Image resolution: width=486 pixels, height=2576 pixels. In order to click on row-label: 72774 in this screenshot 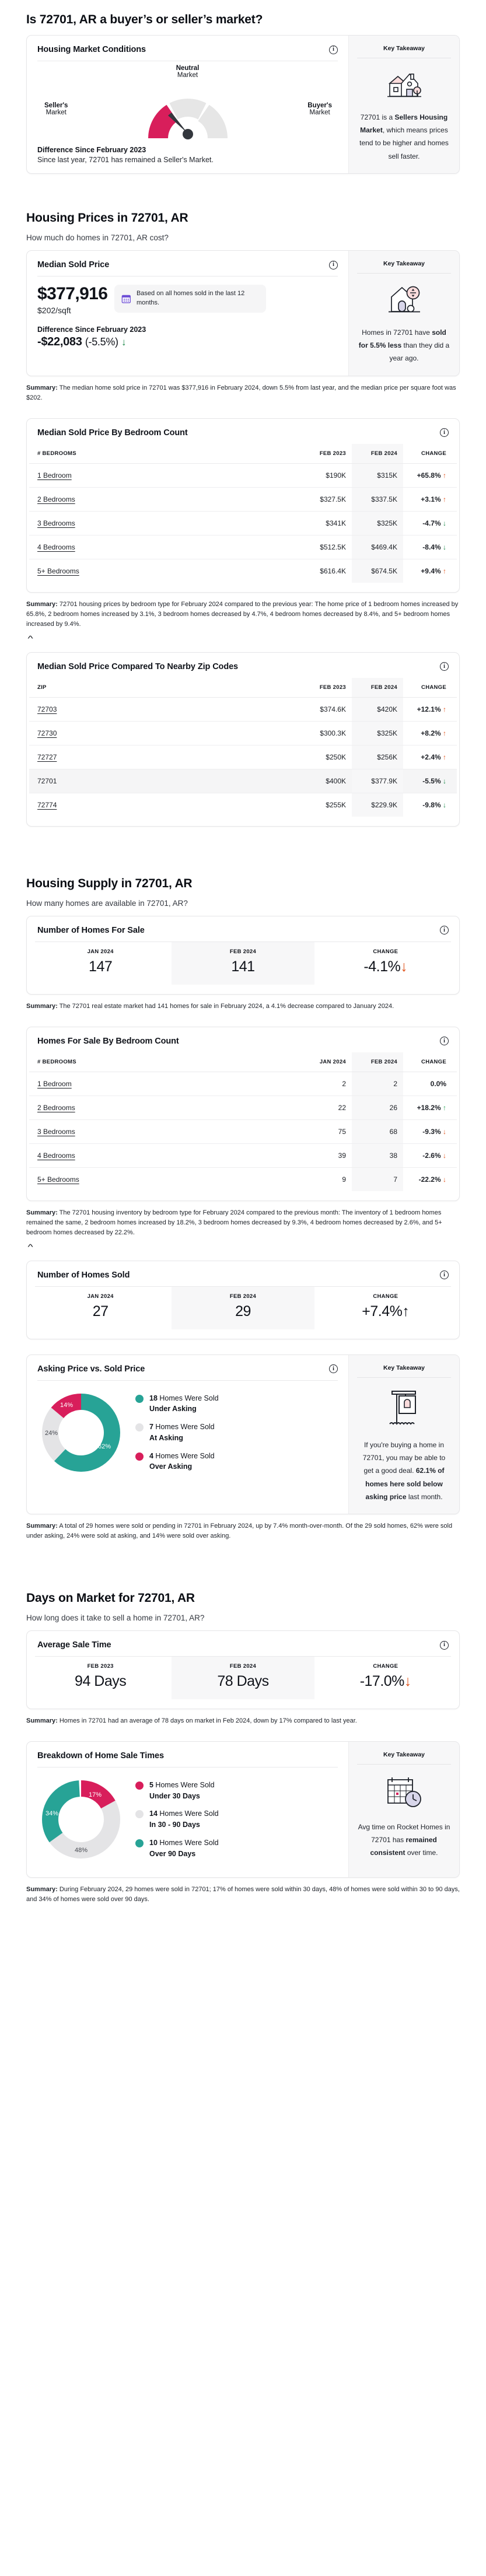, I will do `click(164, 805)`.